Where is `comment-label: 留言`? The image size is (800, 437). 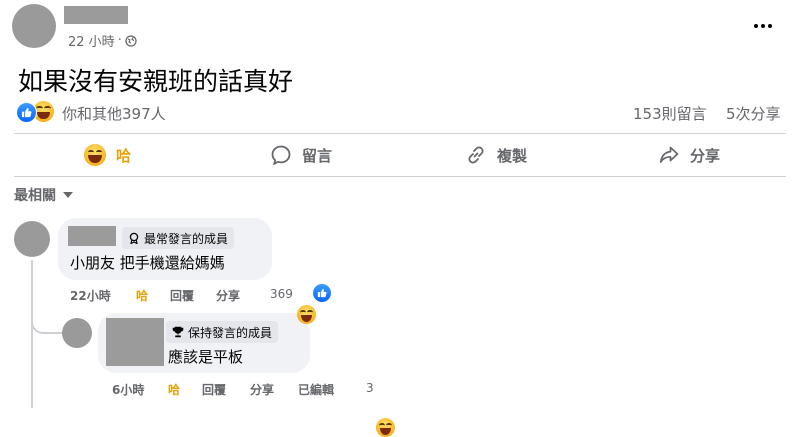 comment-label: 留言 is located at coordinates (317, 155).